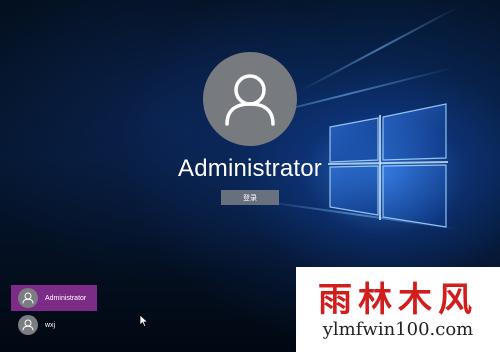 This screenshot has height=352, width=500. I want to click on watermark-title: 雨林木风, so click(398, 300).